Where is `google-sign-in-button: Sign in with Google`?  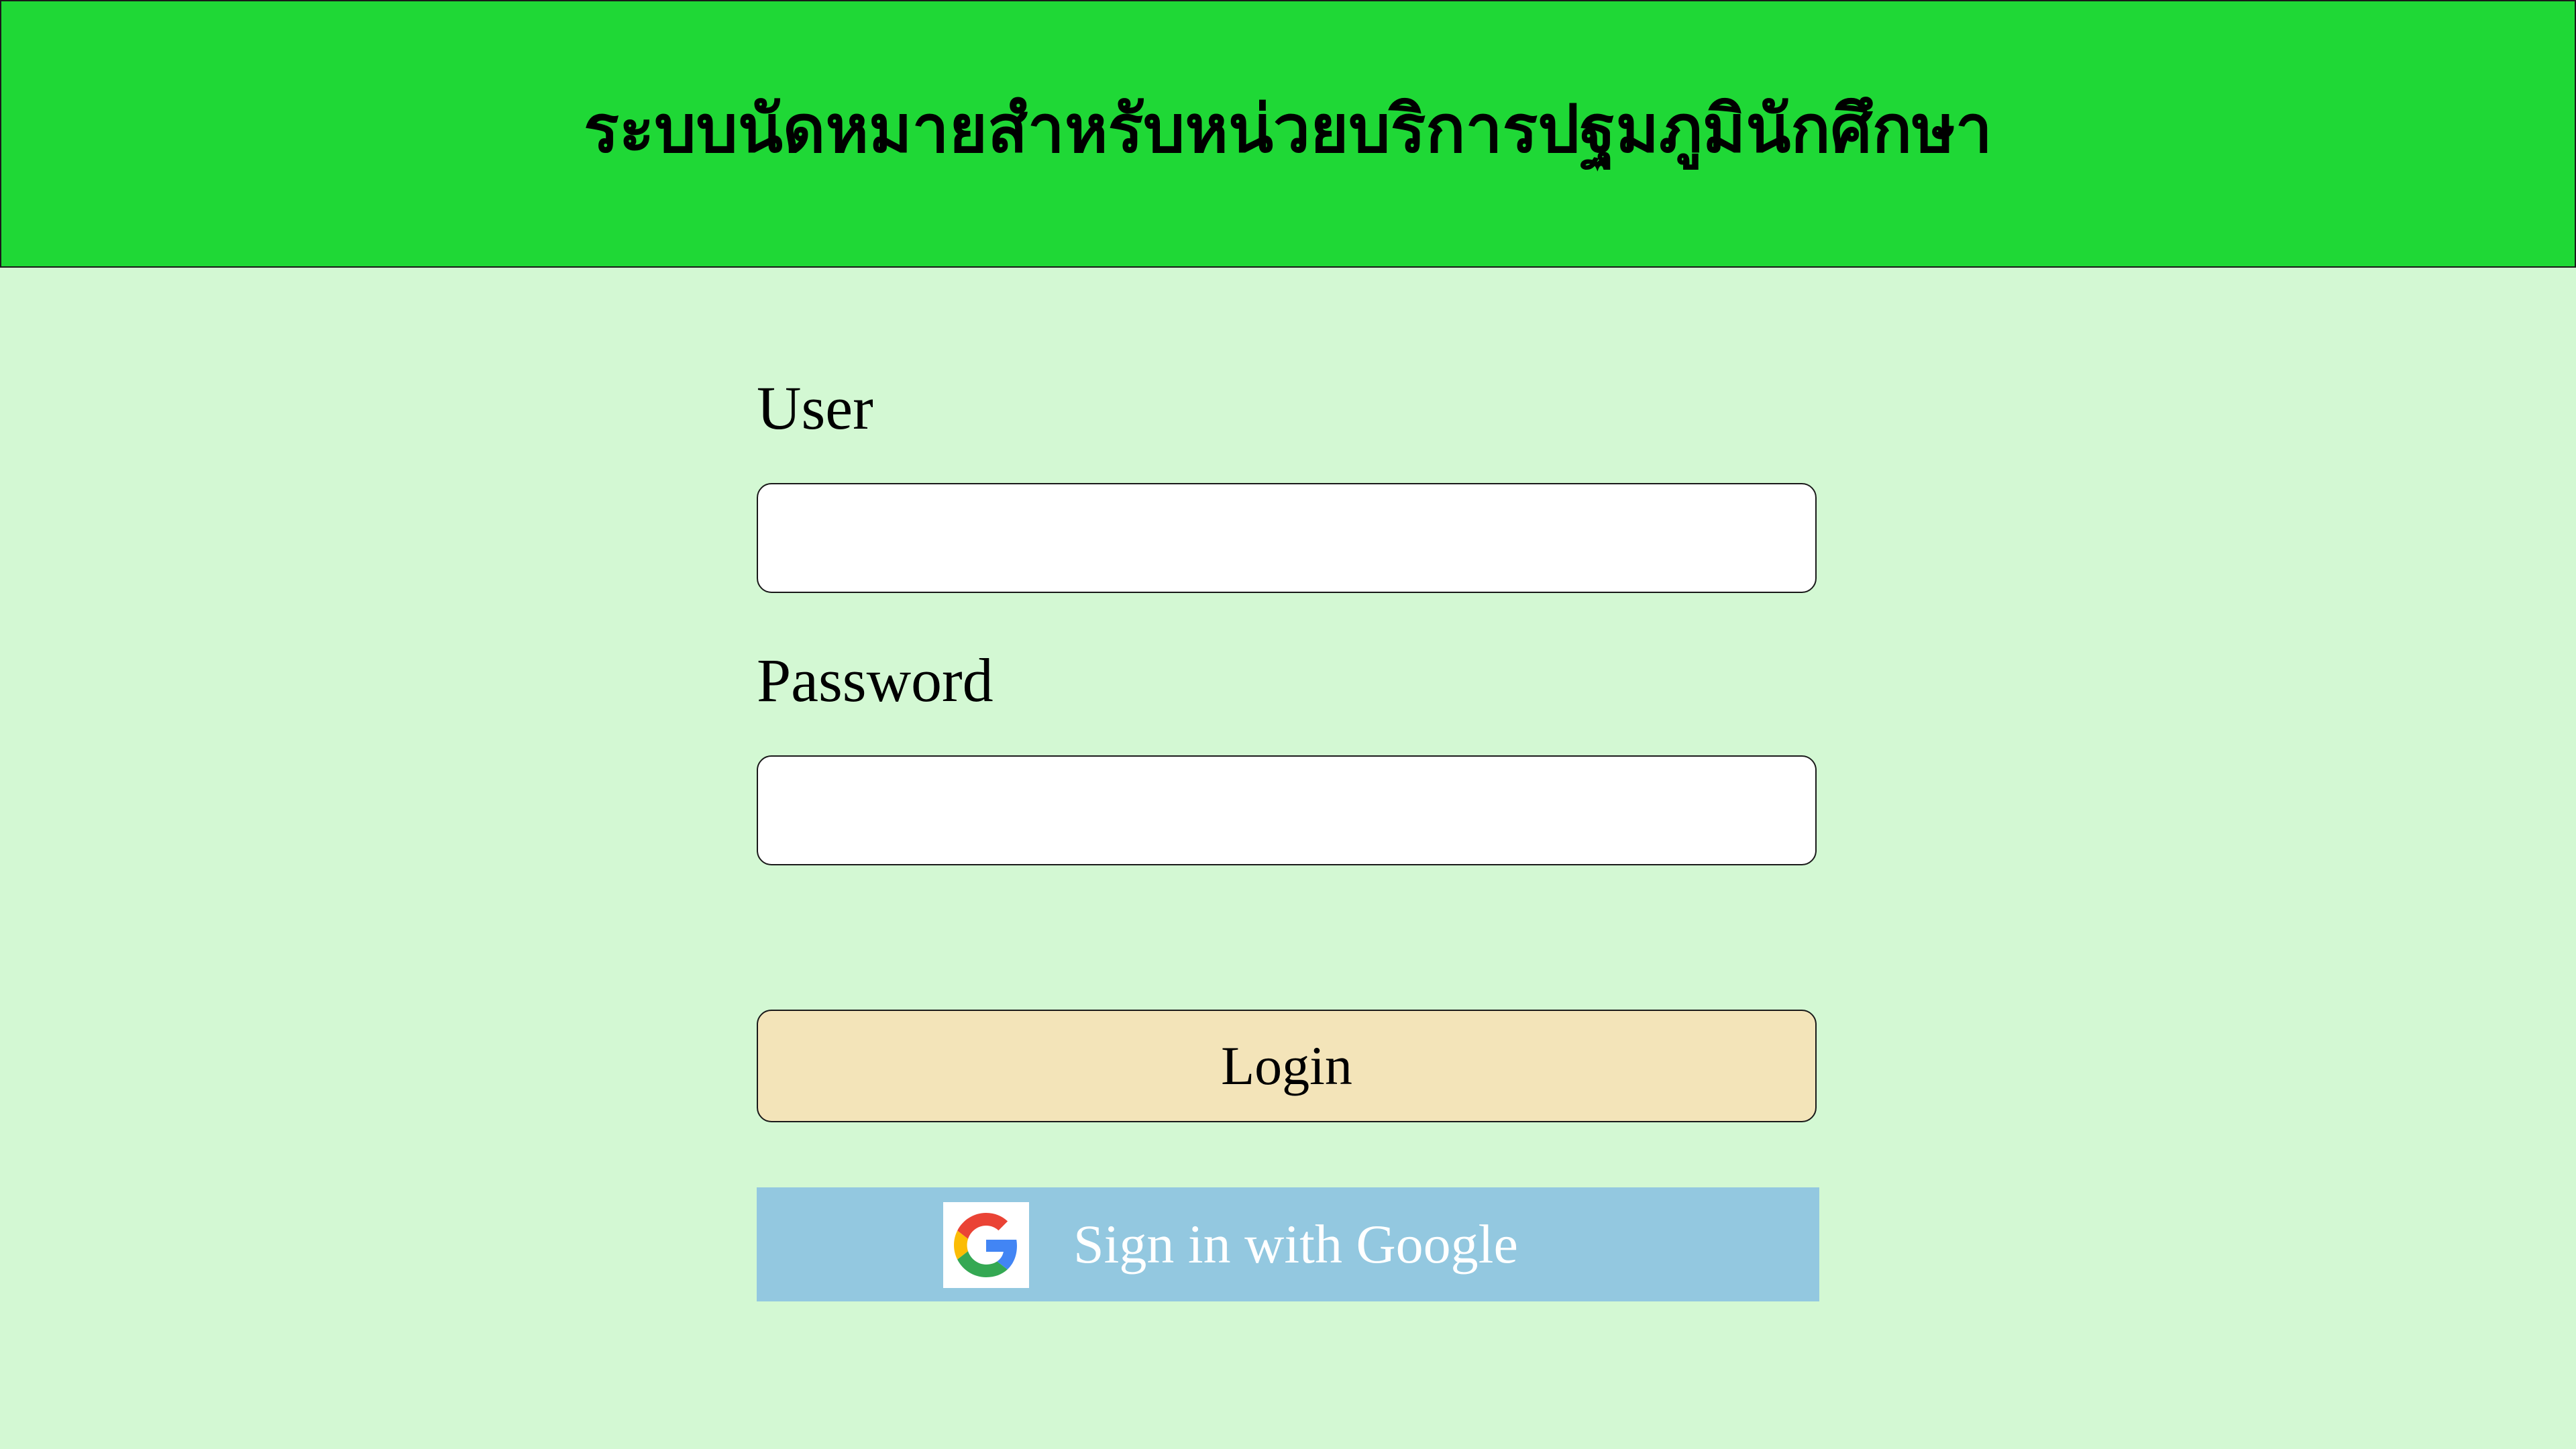
google-sign-in-button: Sign in with Google is located at coordinates (1288, 1244).